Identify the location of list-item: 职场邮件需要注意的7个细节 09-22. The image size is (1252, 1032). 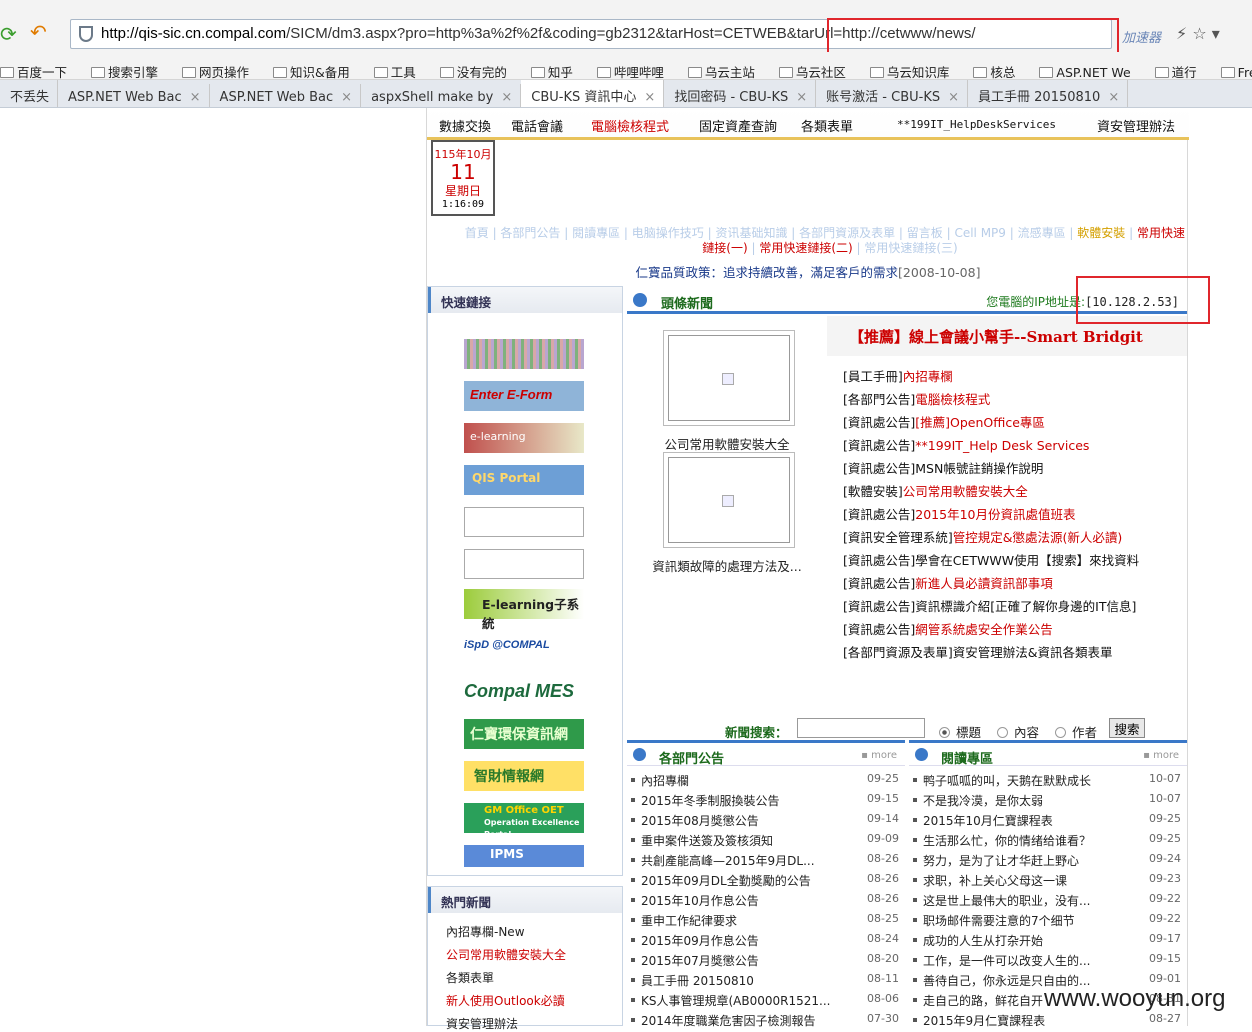
(1049, 920).